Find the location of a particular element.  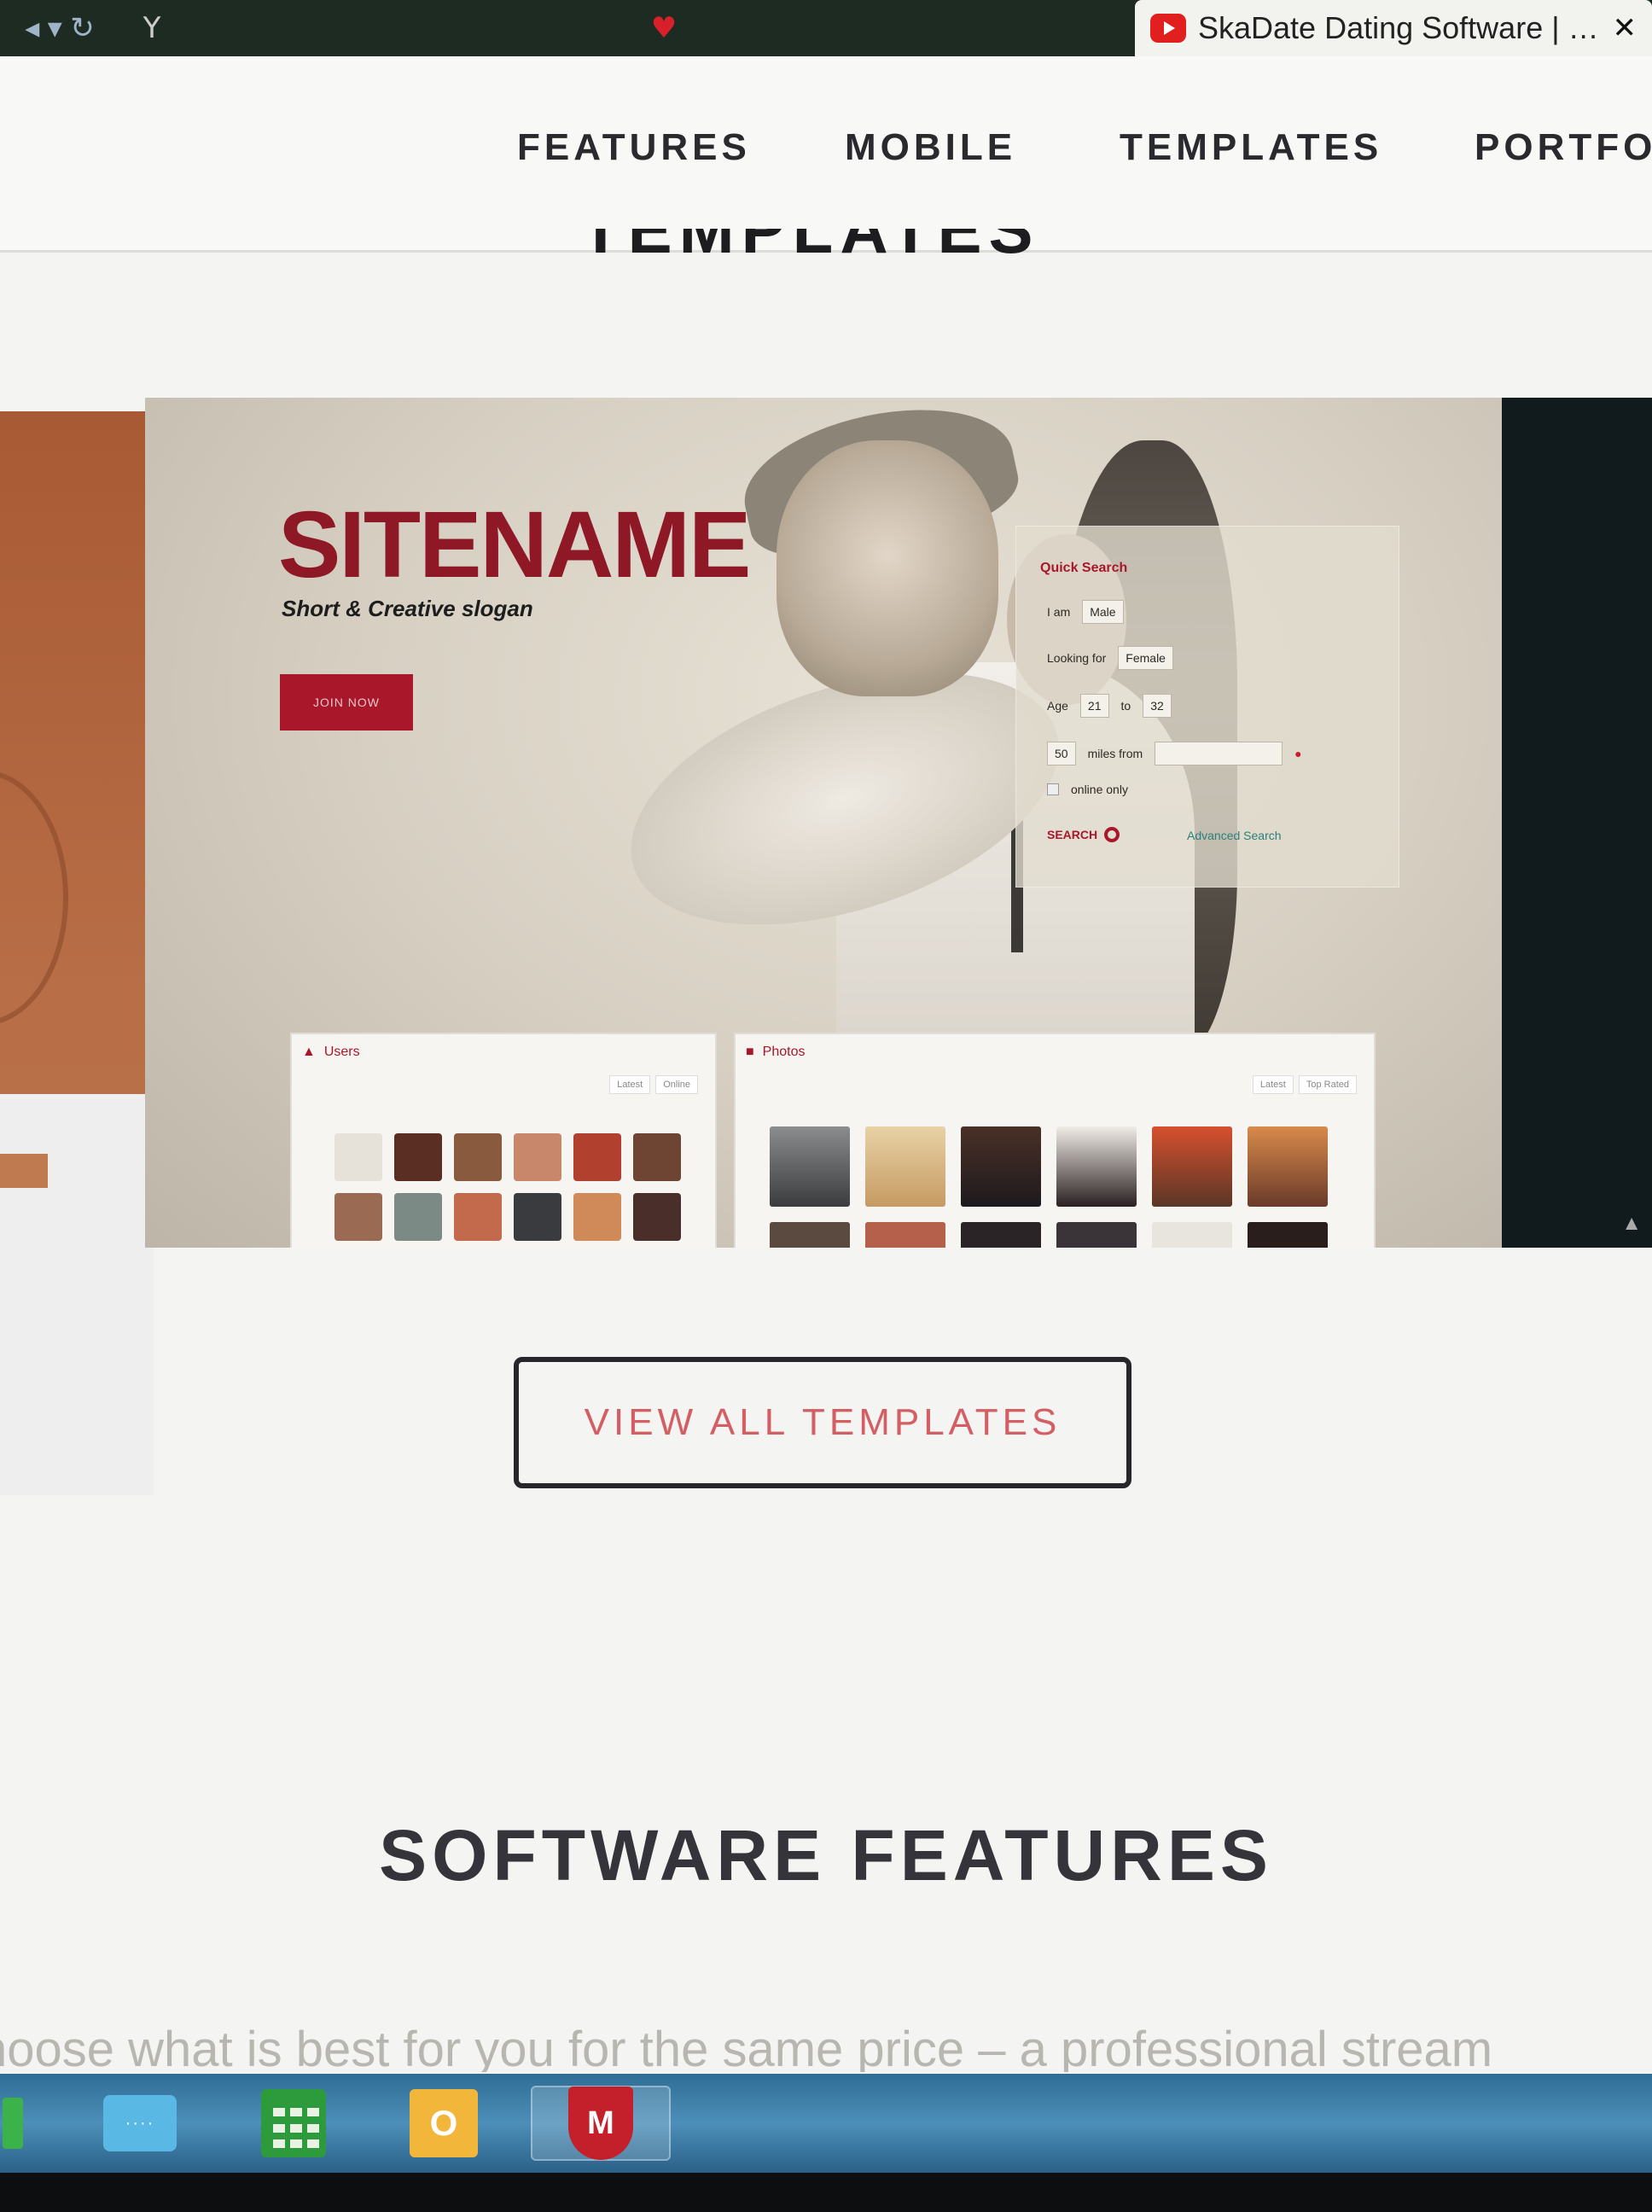

users-tab-online: Online is located at coordinates (676, 1084).